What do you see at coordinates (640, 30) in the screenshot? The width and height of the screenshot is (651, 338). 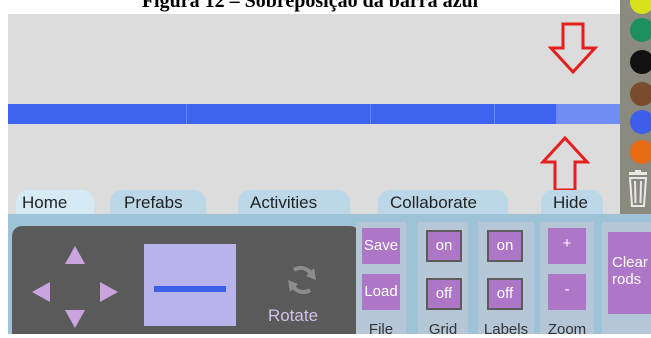 I see `color-swatch-green` at bounding box center [640, 30].